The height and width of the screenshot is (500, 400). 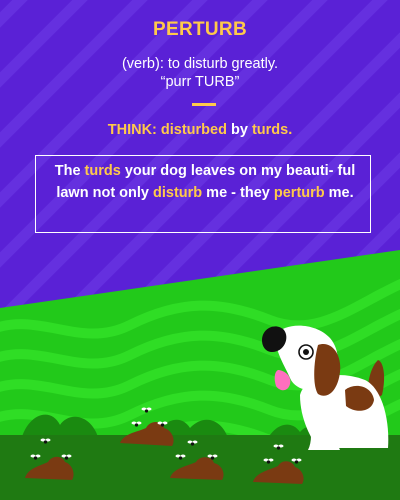 I want to click on think-hint: THINK: disturbed by turds., so click(x=200, y=130).